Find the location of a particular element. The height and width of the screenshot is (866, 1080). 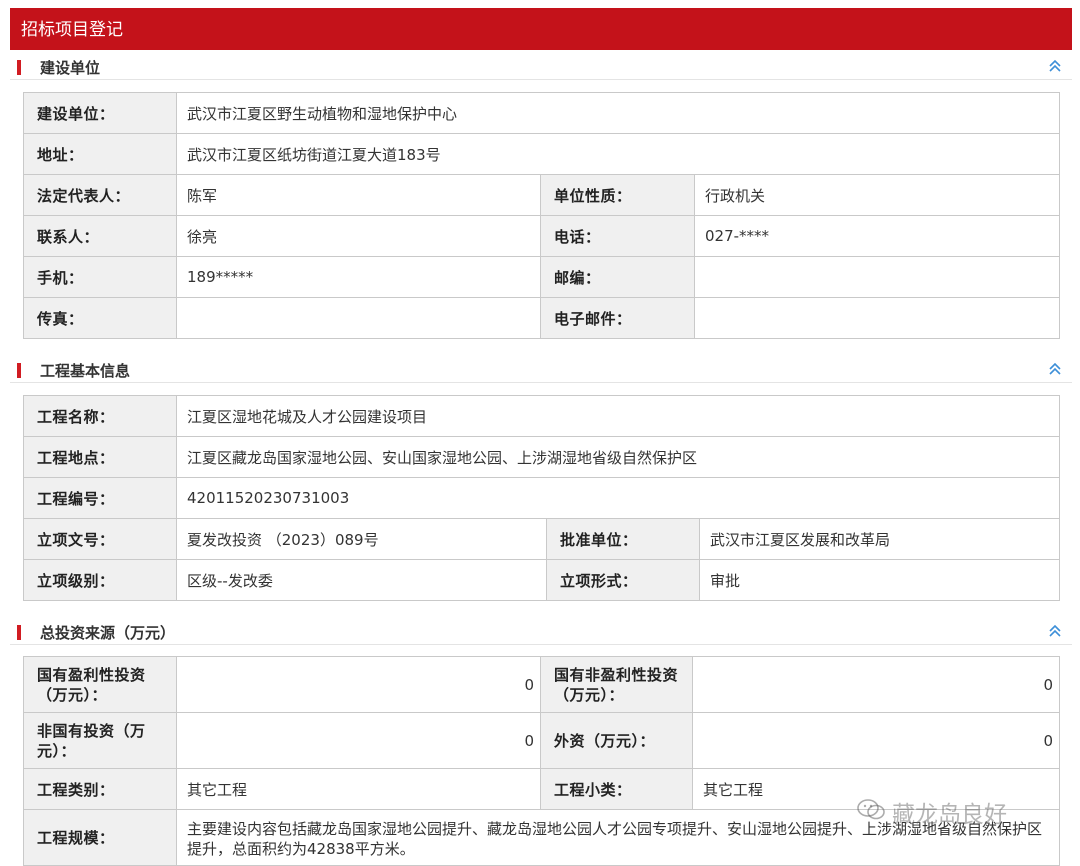

fax-value is located at coordinates (358, 318).